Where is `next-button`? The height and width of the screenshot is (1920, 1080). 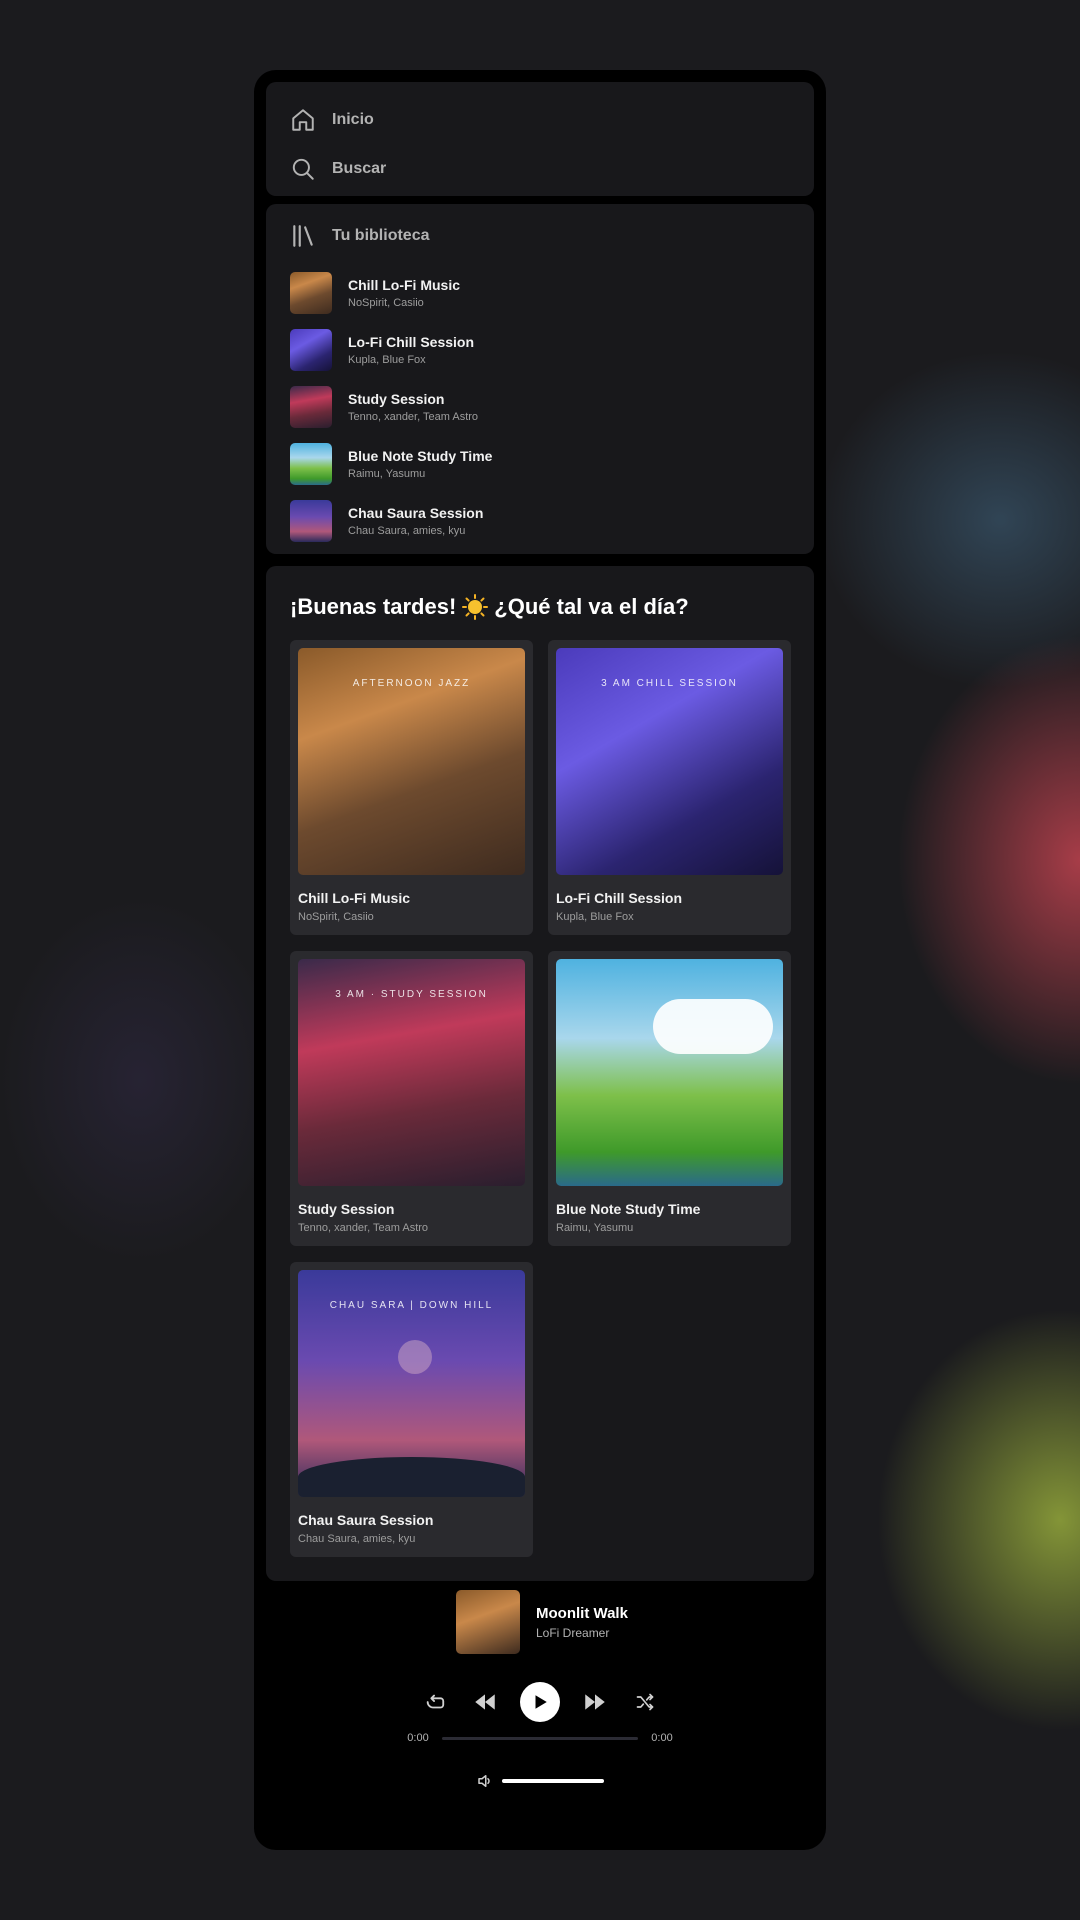 next-button is located at coordinates (595, 1702).